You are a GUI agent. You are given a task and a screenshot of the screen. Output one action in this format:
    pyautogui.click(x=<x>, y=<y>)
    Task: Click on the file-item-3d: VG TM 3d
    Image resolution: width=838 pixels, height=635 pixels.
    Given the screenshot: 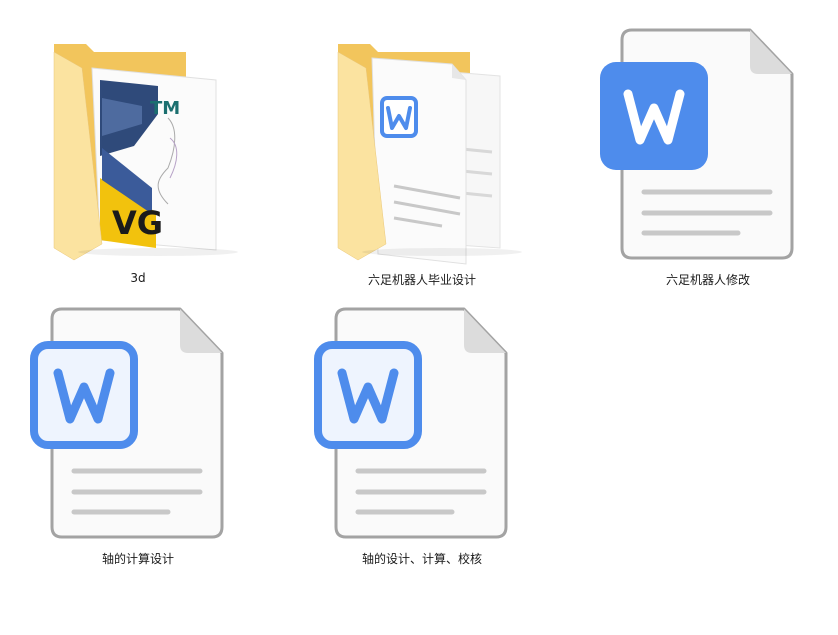 What is the action you would take?
    pyautogui.click(x=138, y=165)
    